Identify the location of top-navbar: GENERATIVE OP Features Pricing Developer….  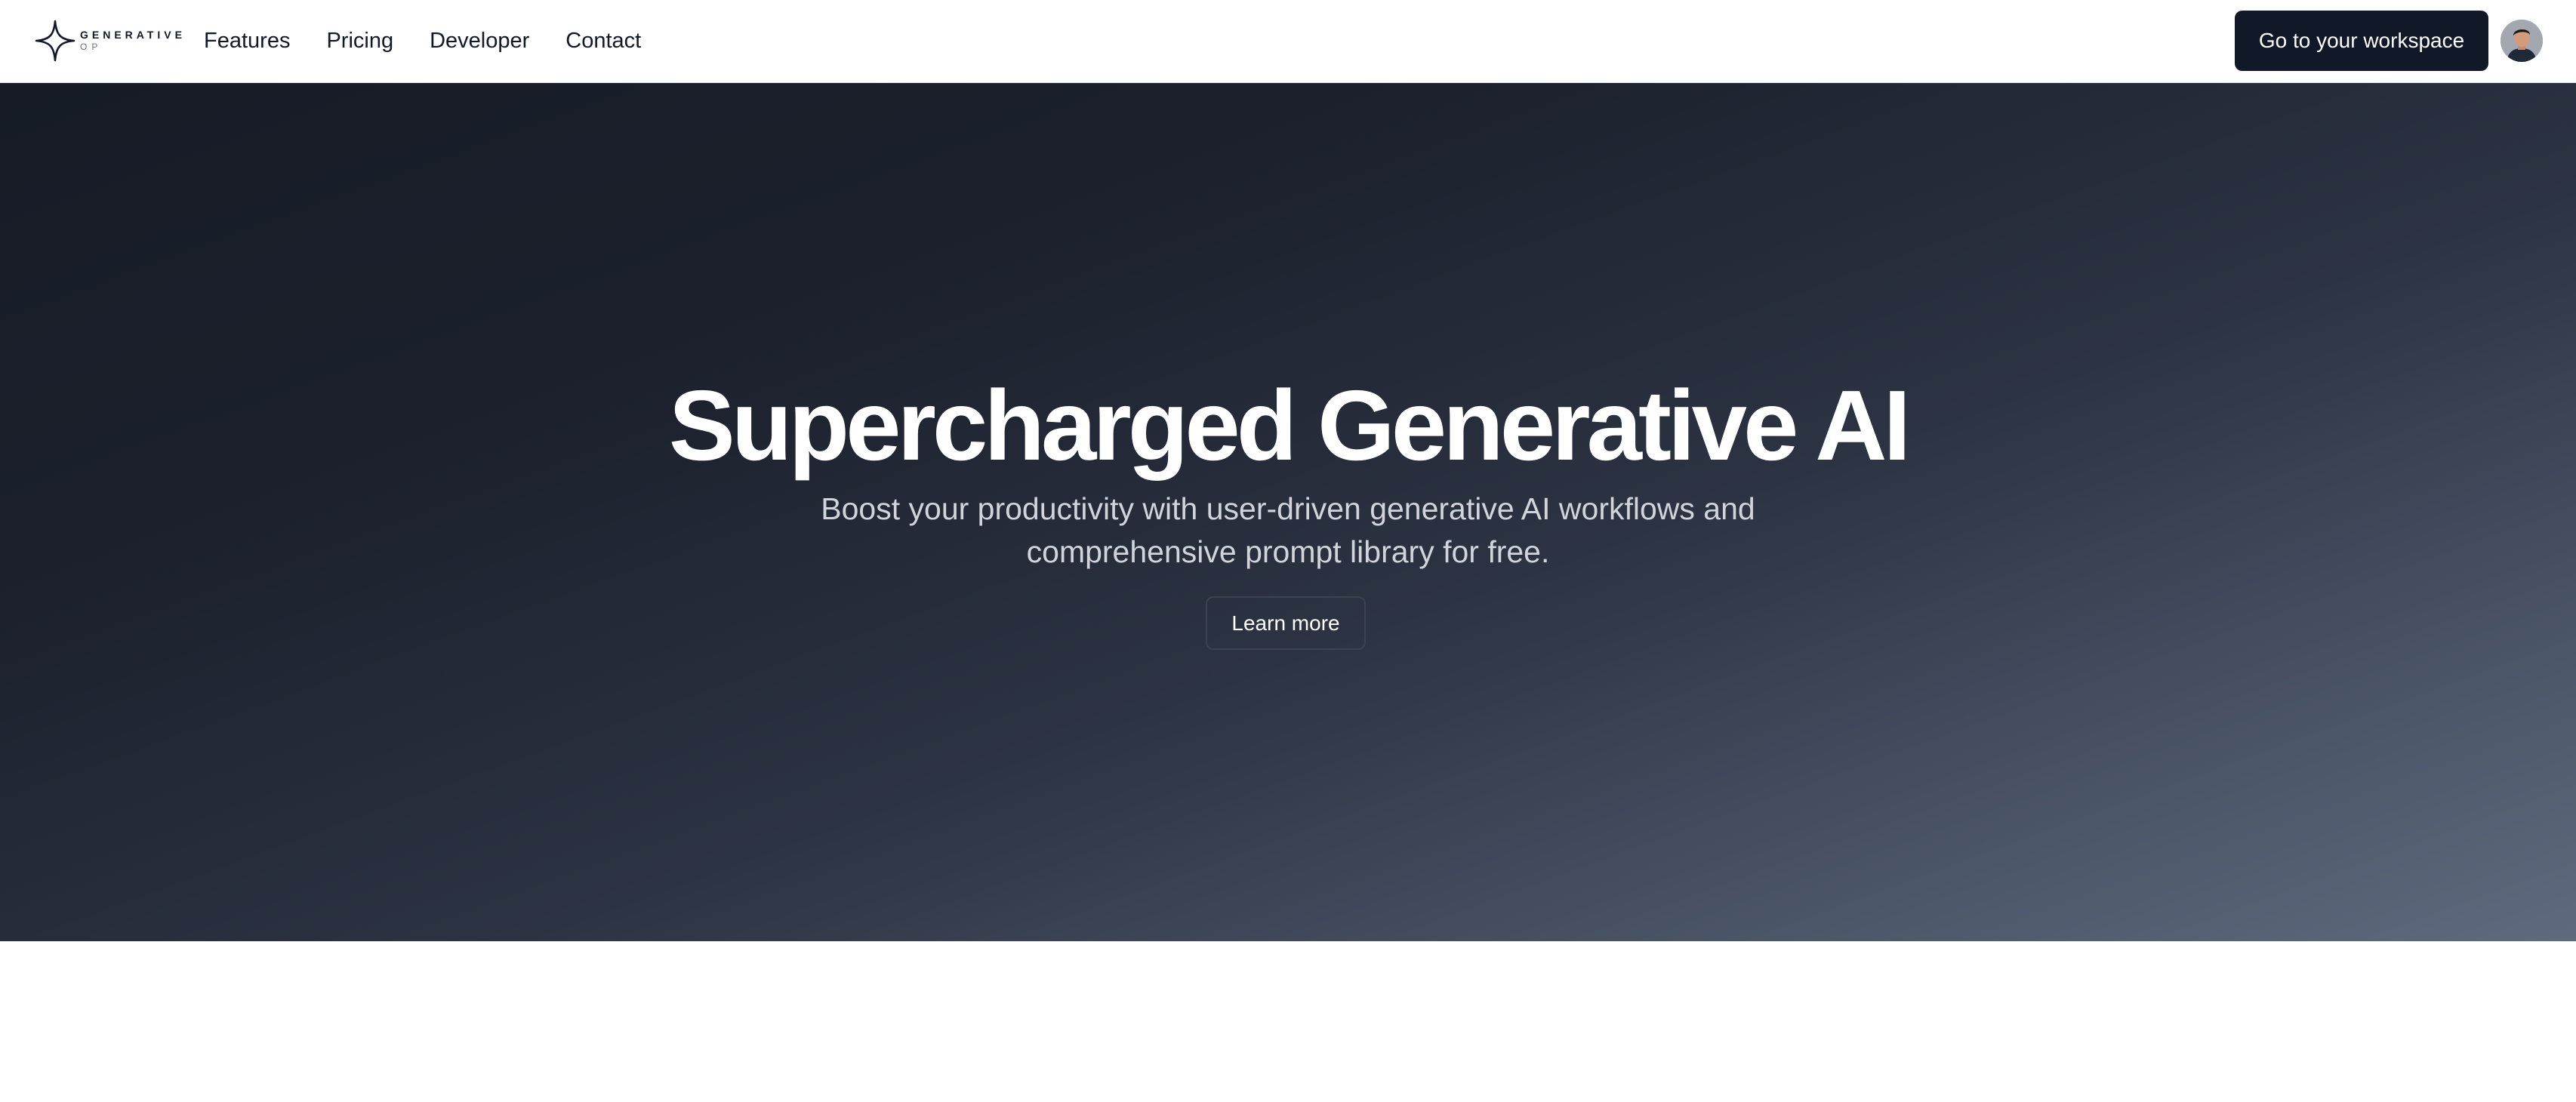
(1288, 41).